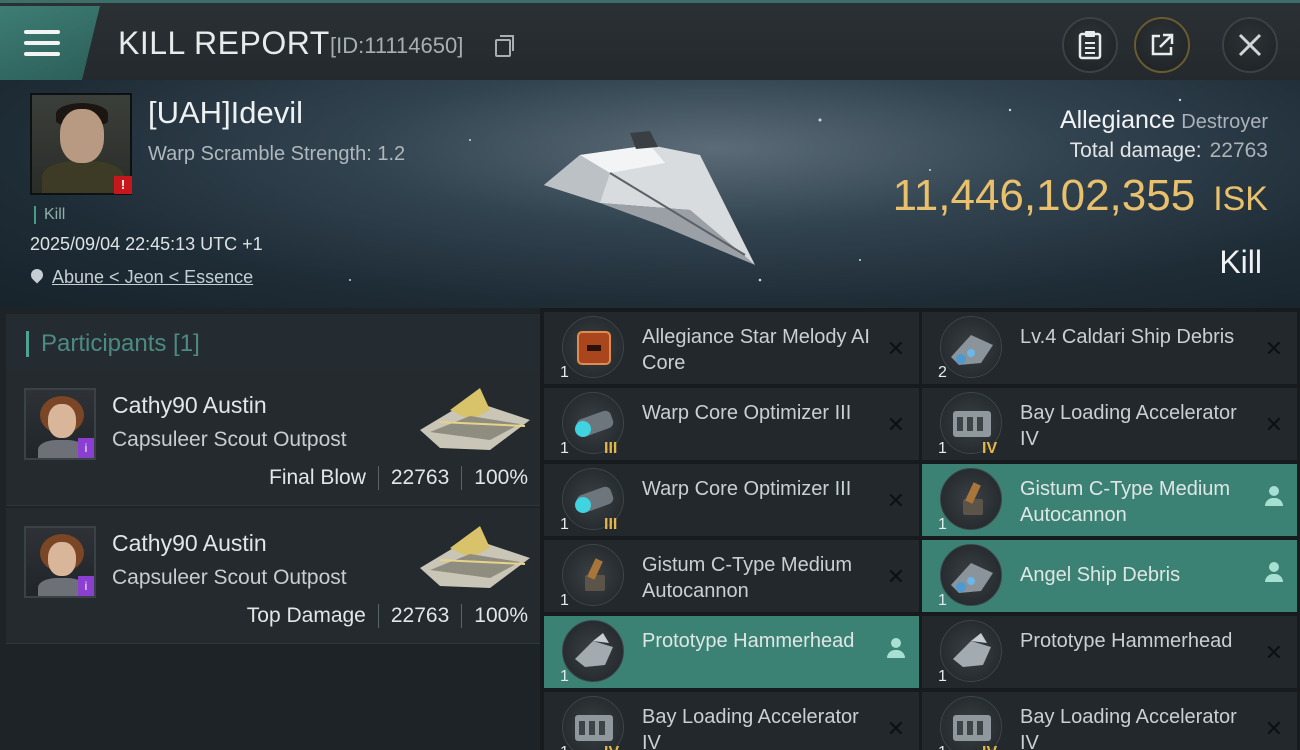  Describe the element at coordinates (731, 576) in the screenshot. I see `item-tile: 1 Gistum C-Type Medium Autocannon ✕` at that location.